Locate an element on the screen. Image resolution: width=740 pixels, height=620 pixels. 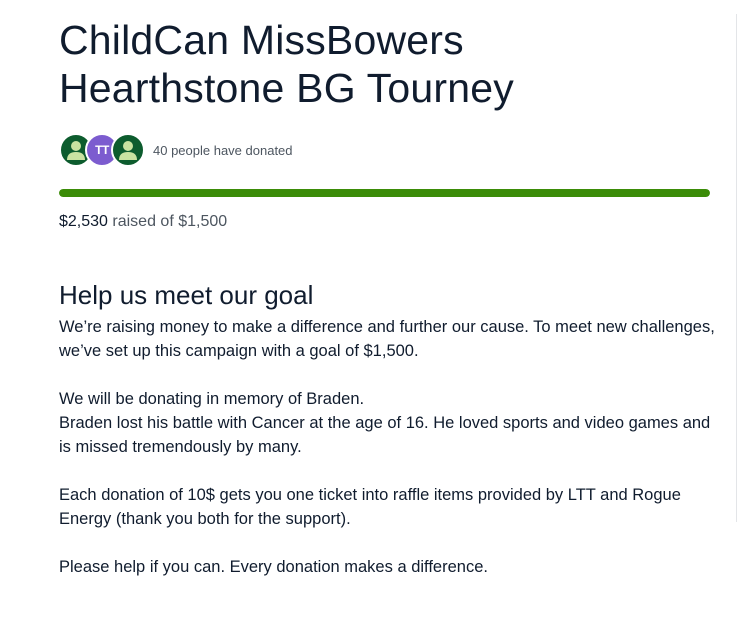
raised-summary: $2,530 raised of $1,500 is located at coordinates (143, 222).